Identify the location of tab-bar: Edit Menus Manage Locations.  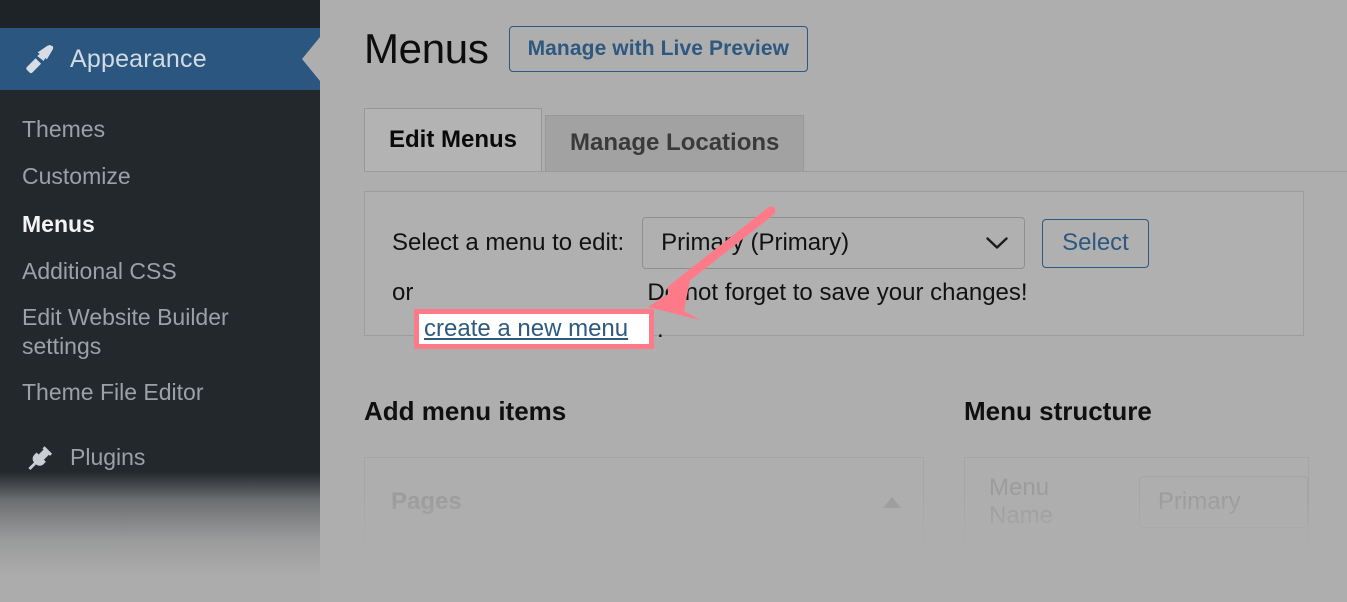
(855, 140).